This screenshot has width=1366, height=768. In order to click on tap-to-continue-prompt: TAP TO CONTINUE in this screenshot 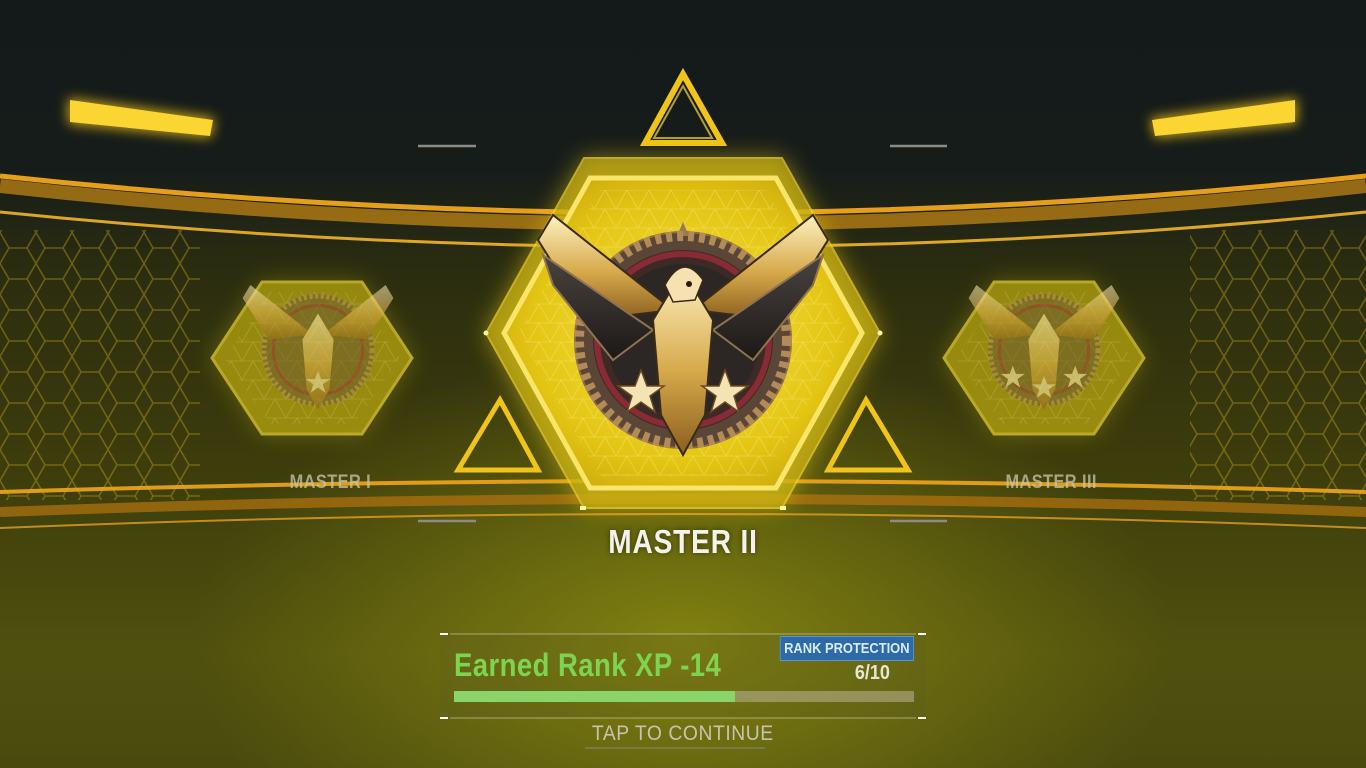, I will do `click(683, 734)`.